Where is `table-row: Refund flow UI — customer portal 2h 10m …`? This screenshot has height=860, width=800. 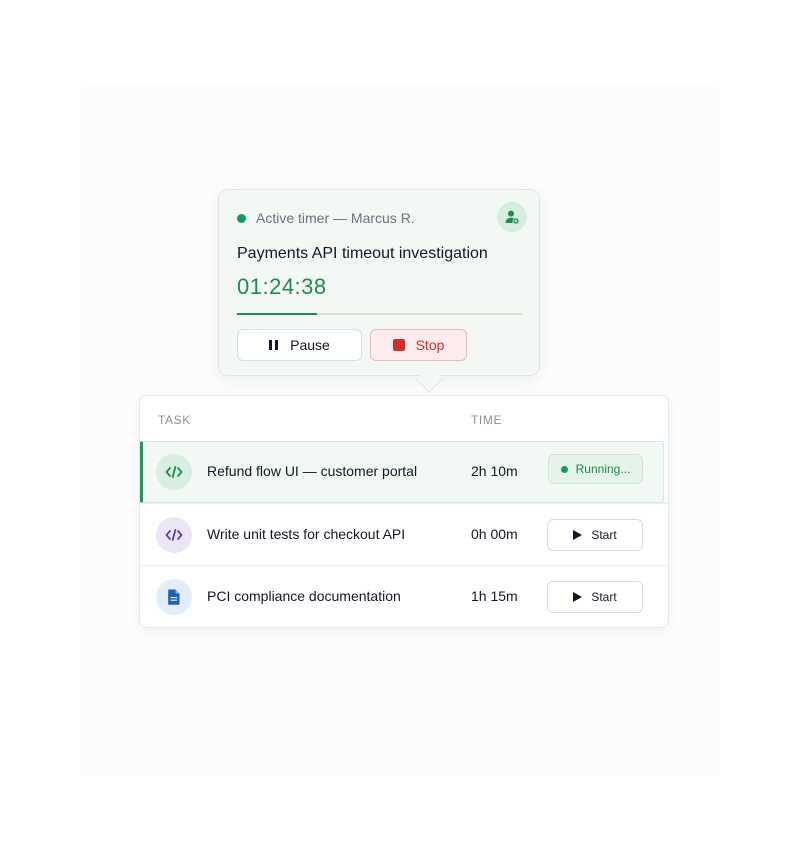
table-row: Refund flow UI — customer portal 2h 10m … is located at coordinates (402, 472).